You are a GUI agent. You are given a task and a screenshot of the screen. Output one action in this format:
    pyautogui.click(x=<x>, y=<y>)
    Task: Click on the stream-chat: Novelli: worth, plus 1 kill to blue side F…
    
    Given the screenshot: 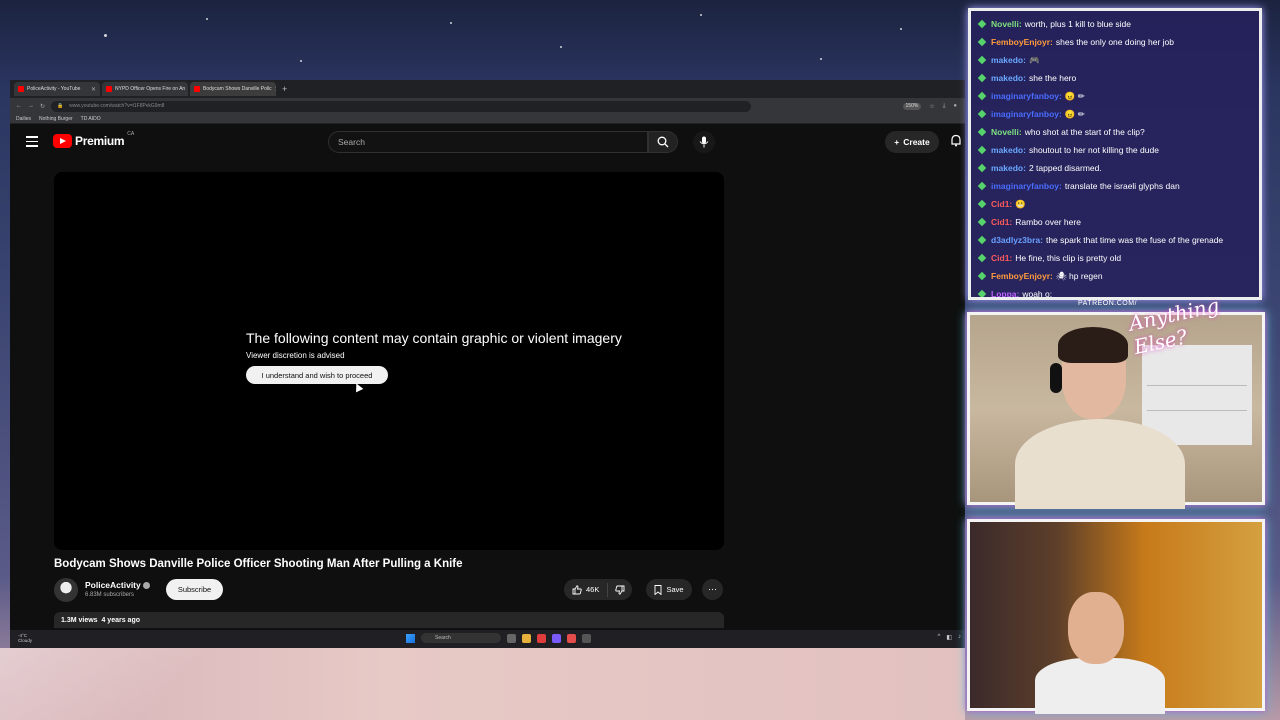 What is the action you would take?
    pyautogui.click(x=1115, y=154)
    